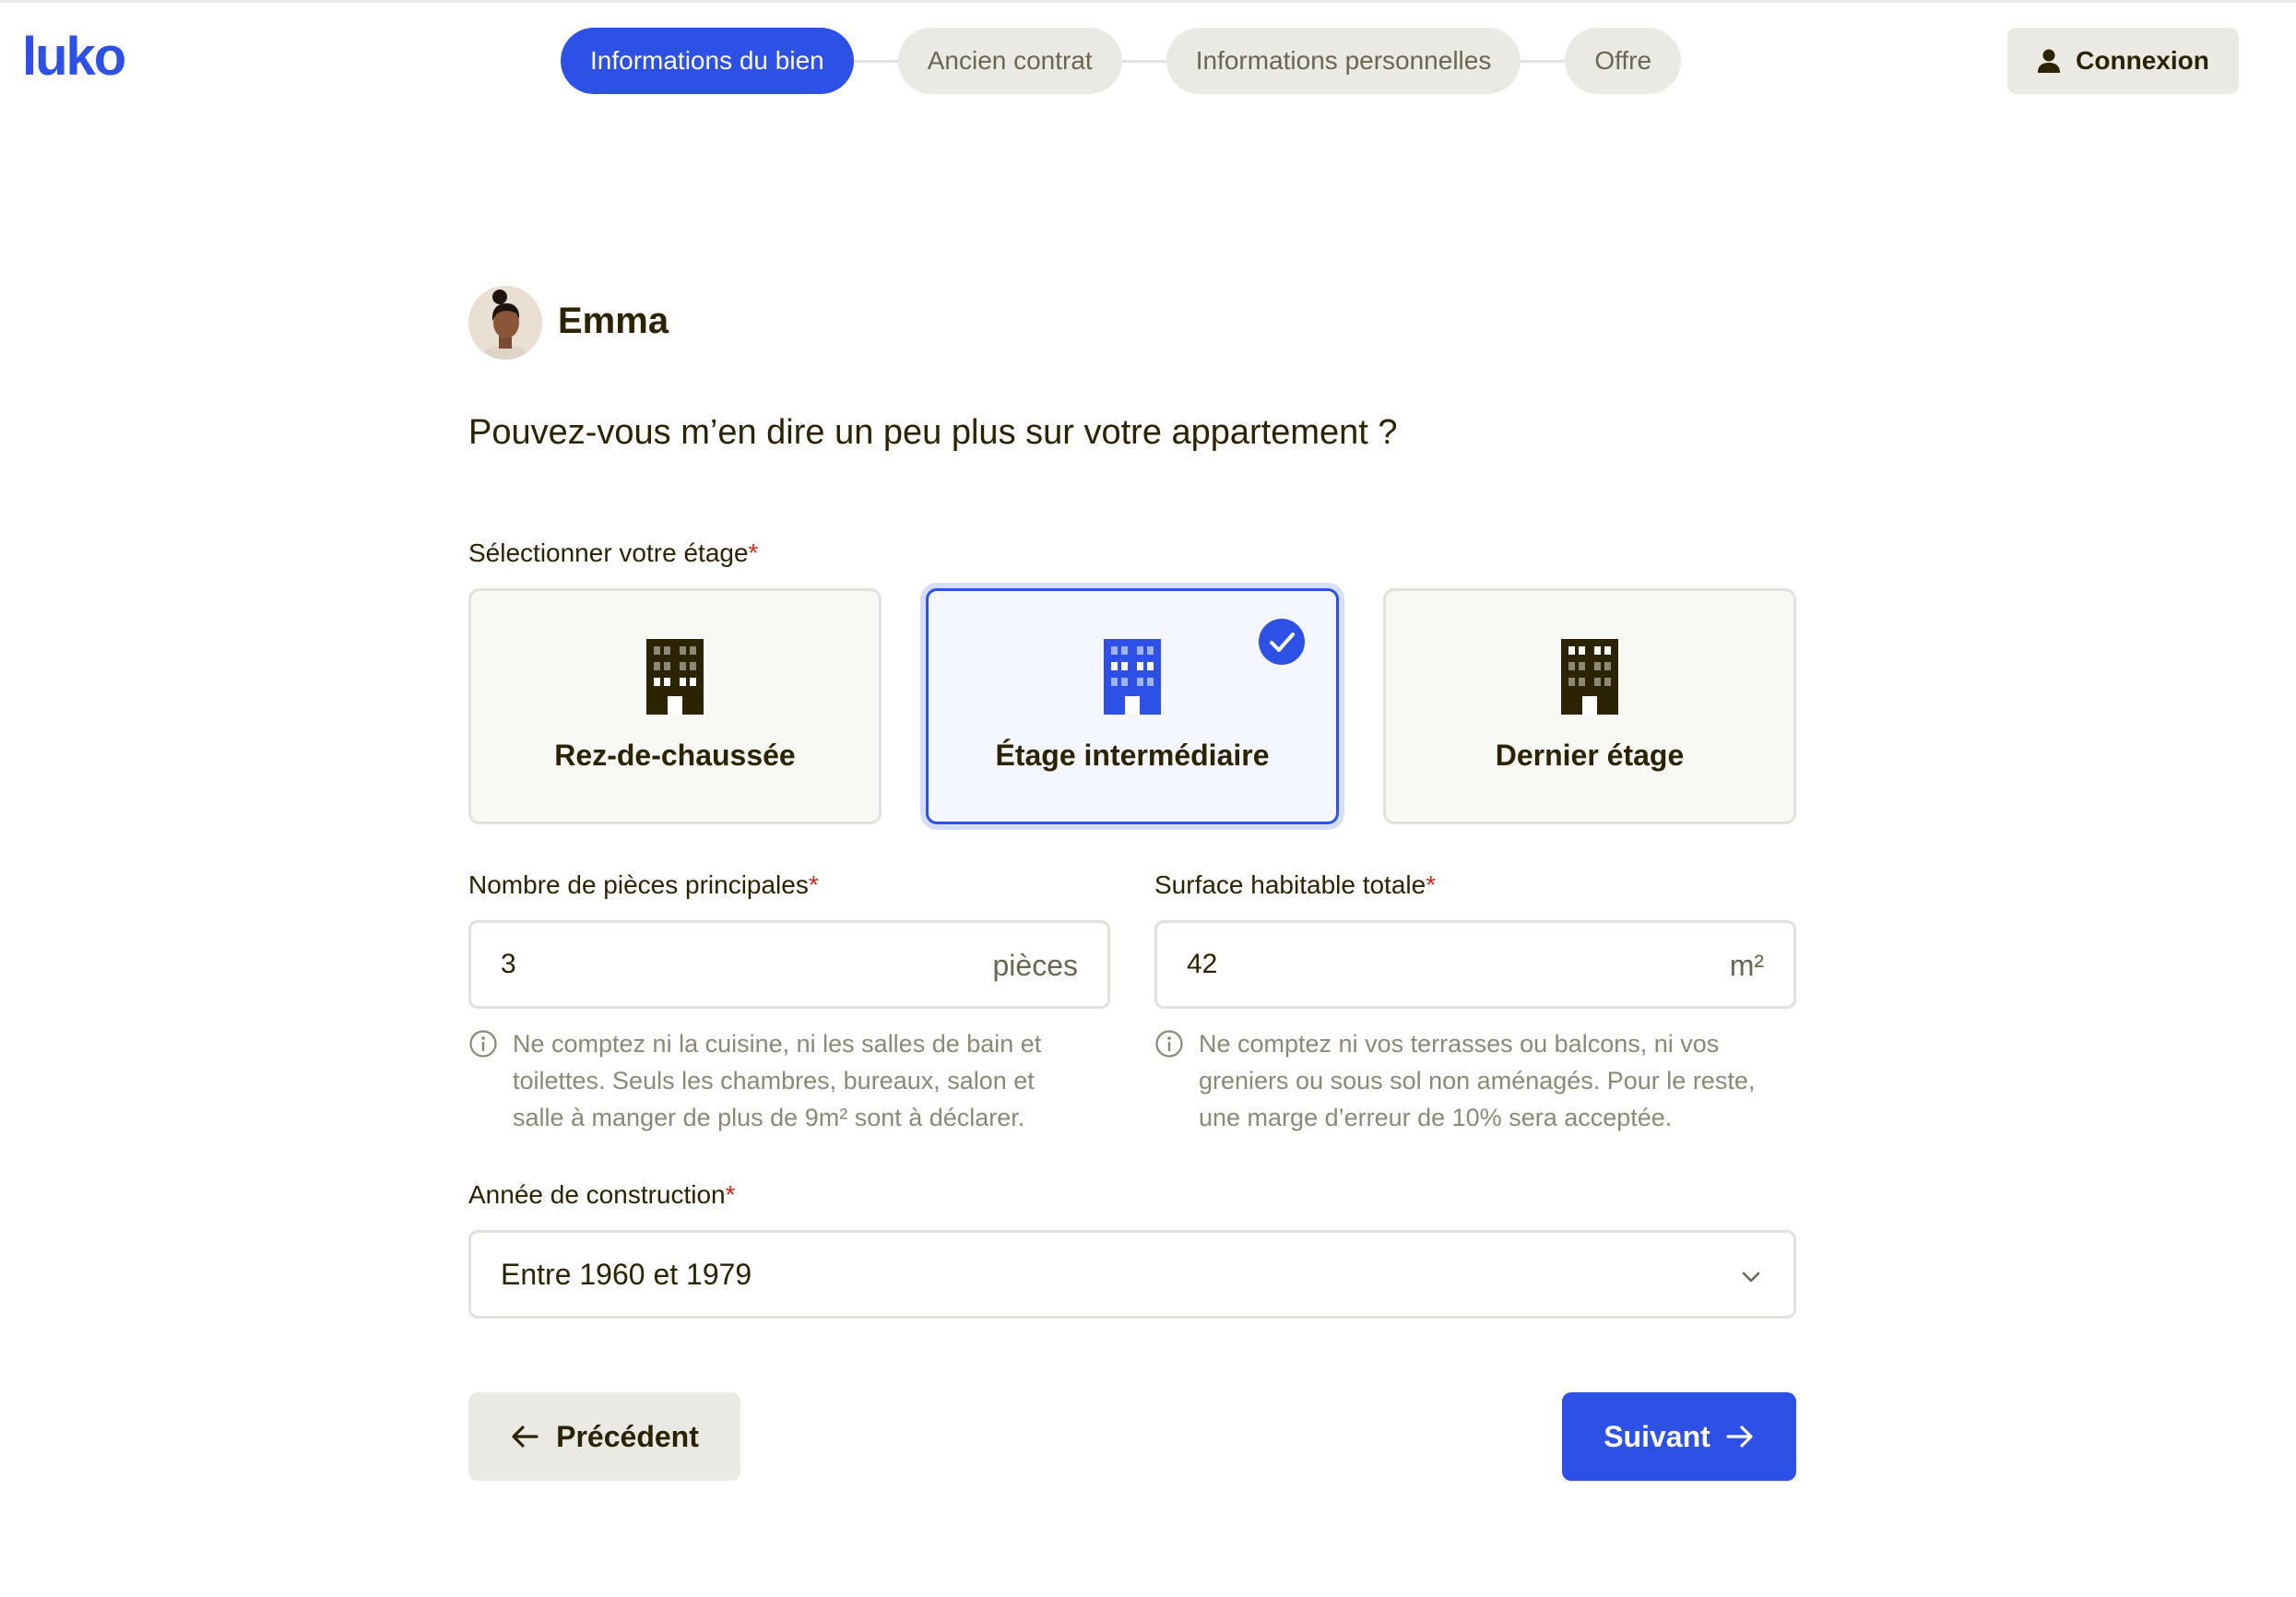 Image resolution: width=2296 pixels, height=1597 pixels. I want to click on construction-label: Année de construction*, so click(602, 1194).